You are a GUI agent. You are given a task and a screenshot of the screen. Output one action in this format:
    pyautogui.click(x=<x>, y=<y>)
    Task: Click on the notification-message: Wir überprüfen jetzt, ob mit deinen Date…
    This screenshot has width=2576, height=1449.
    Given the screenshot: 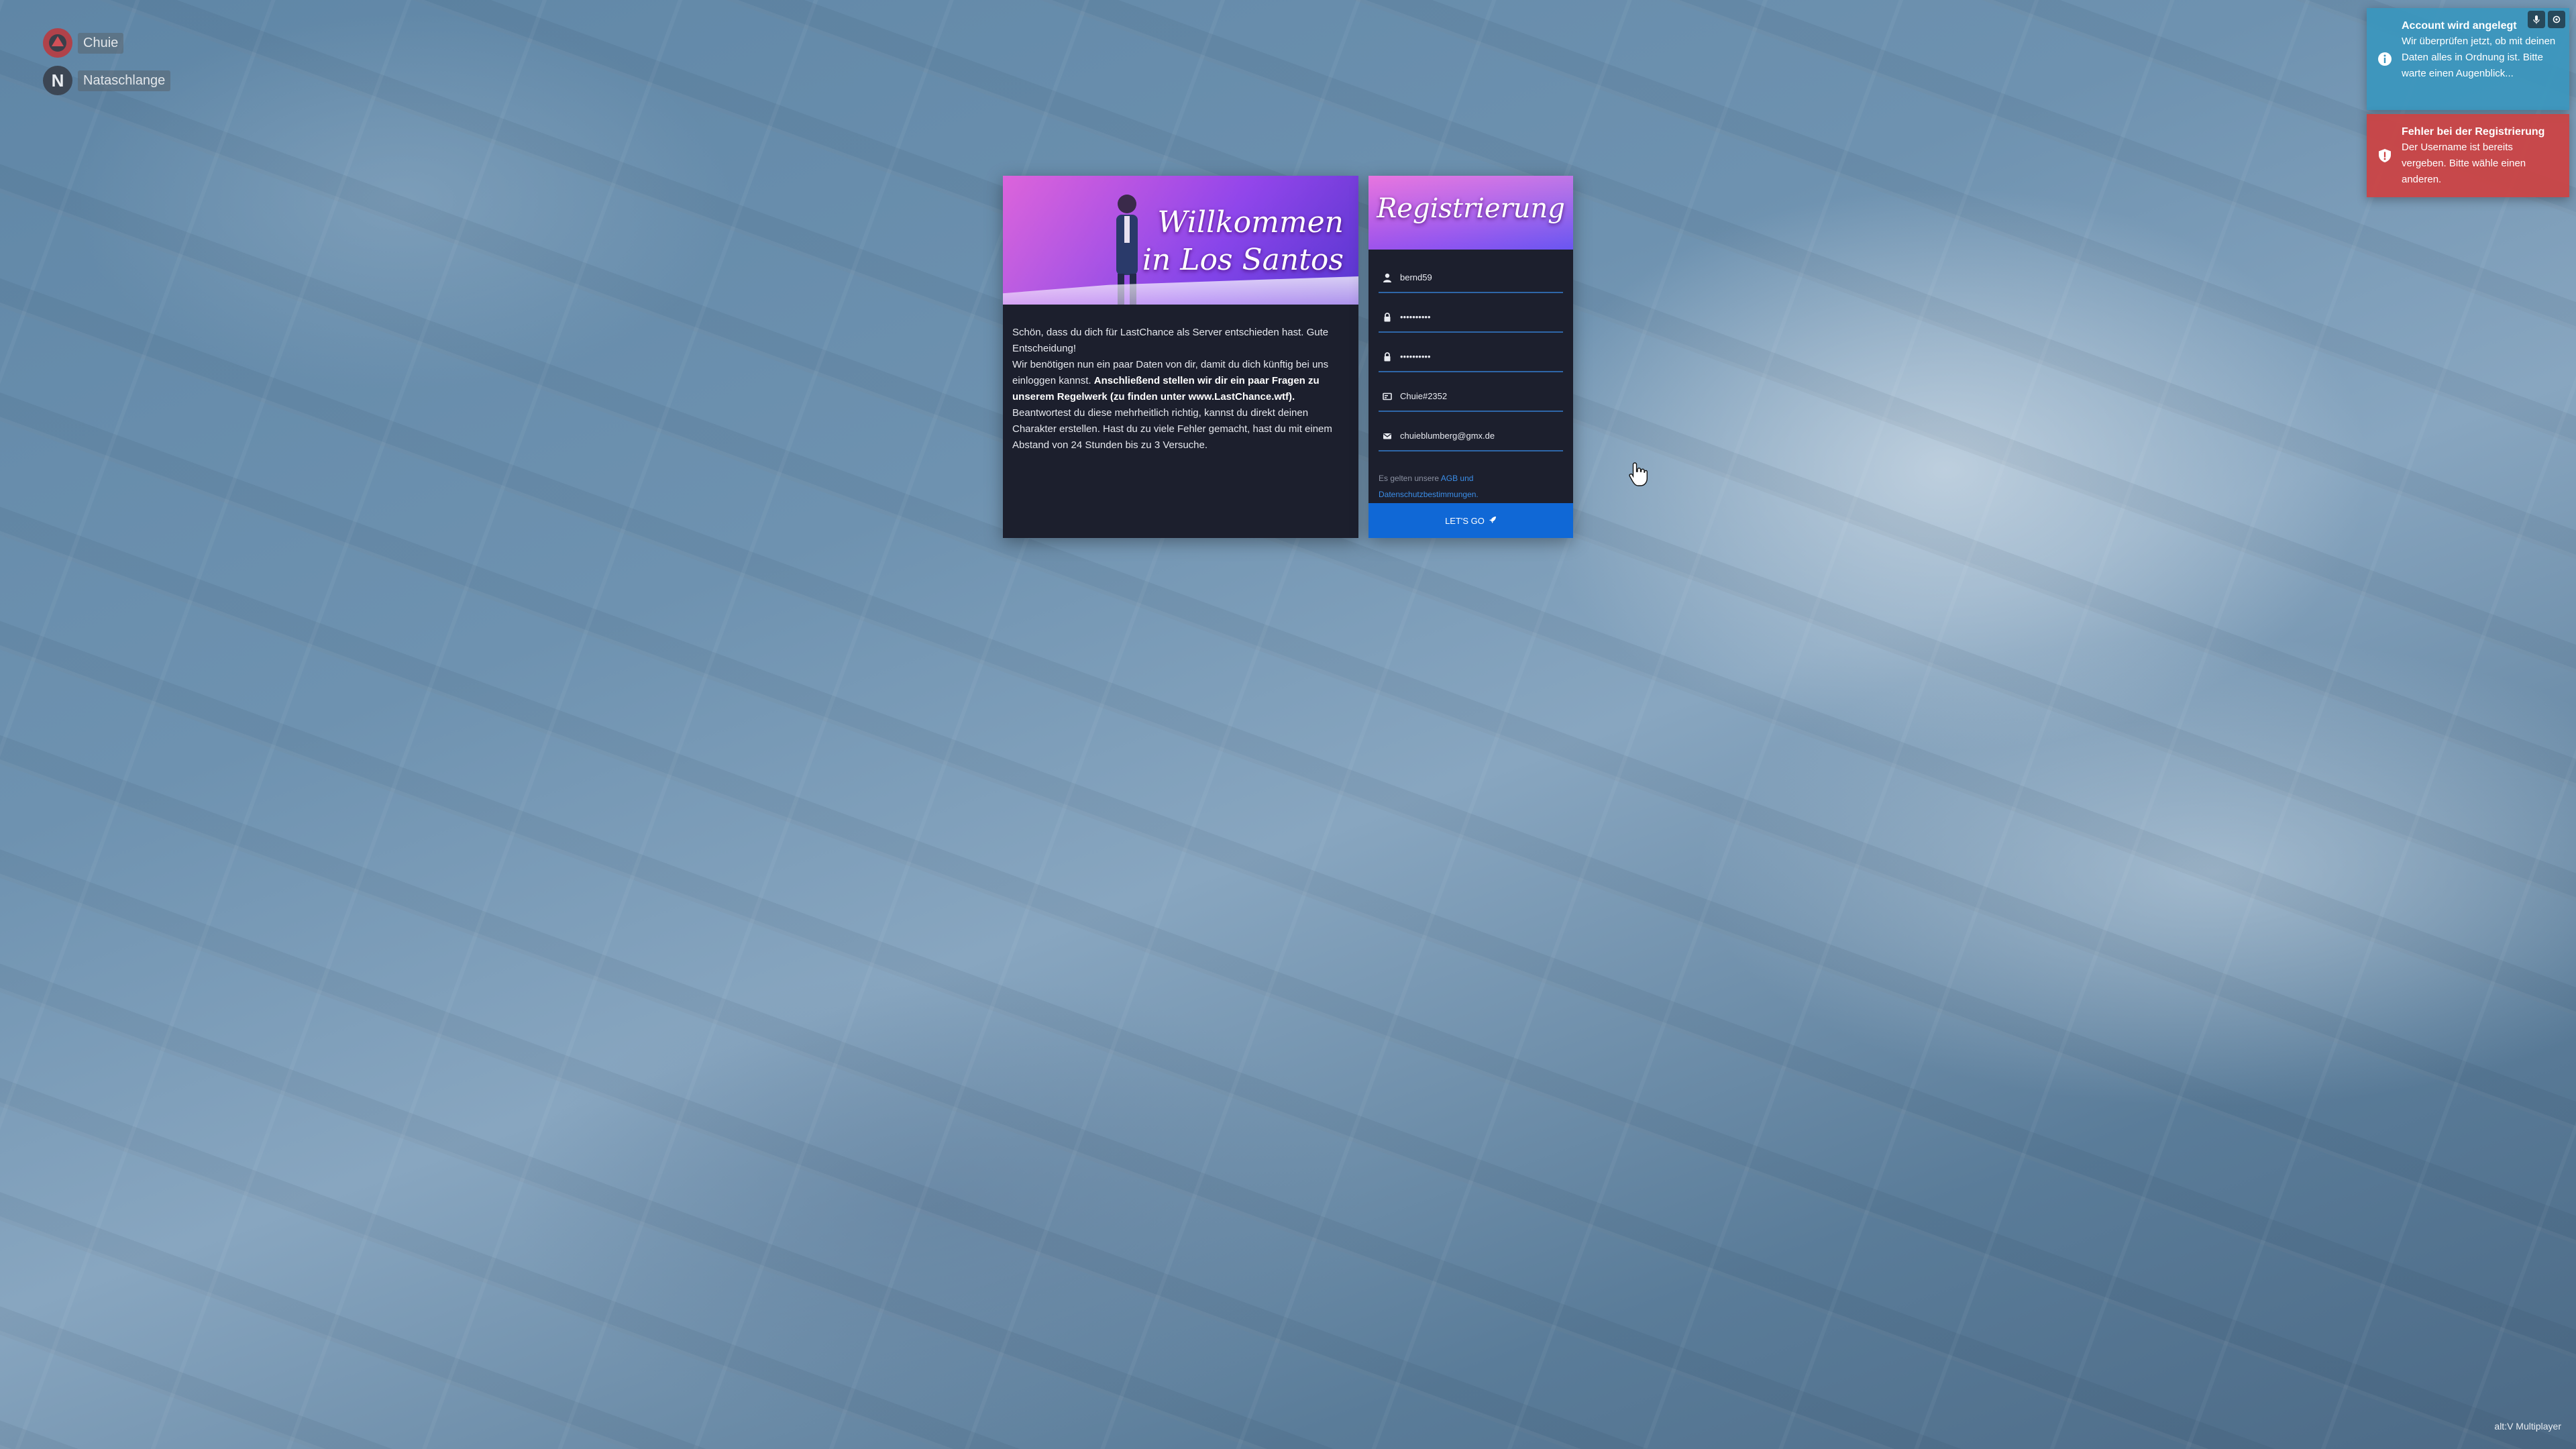 What is the action you would take?
    pyautogui.click(x=2479, y=57)
    